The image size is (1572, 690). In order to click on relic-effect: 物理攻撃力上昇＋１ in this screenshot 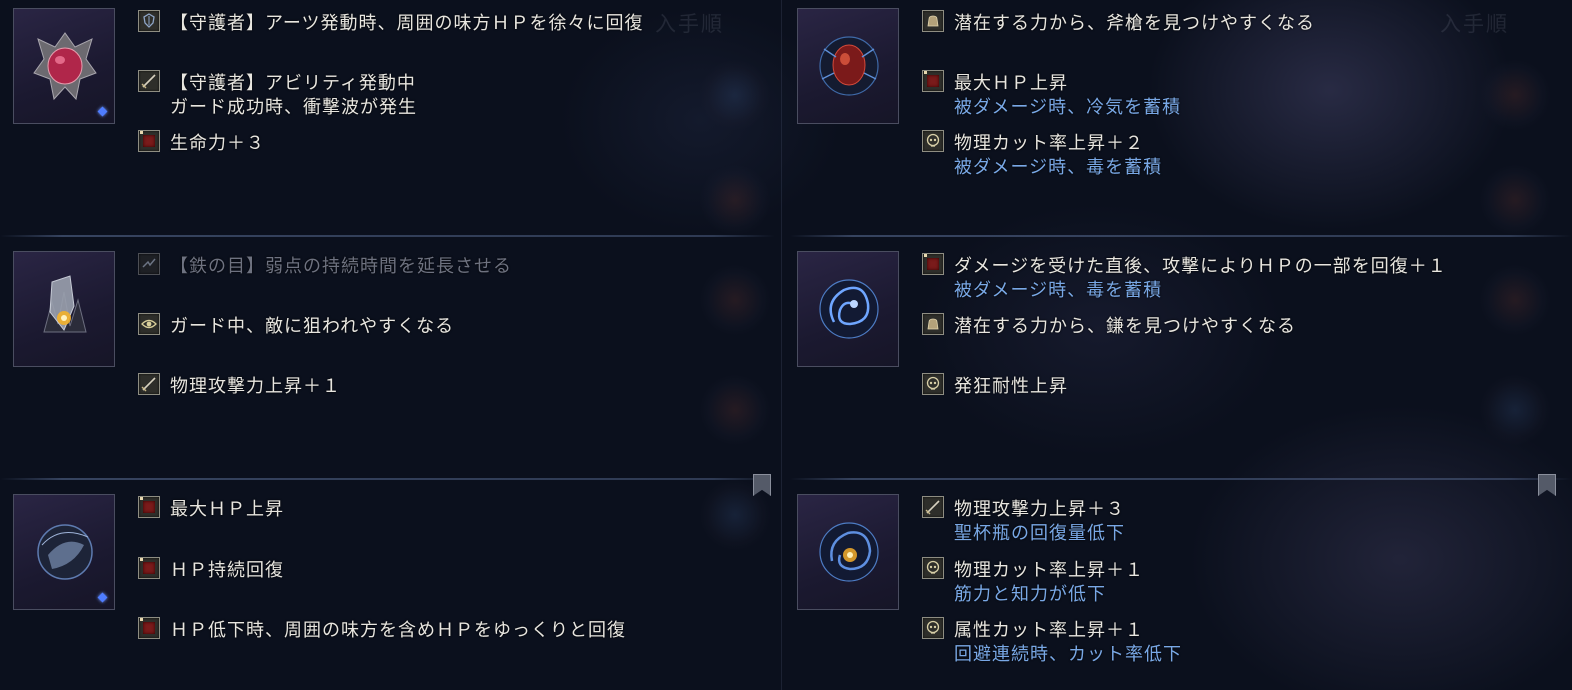, I will do `click(255, 386)`.